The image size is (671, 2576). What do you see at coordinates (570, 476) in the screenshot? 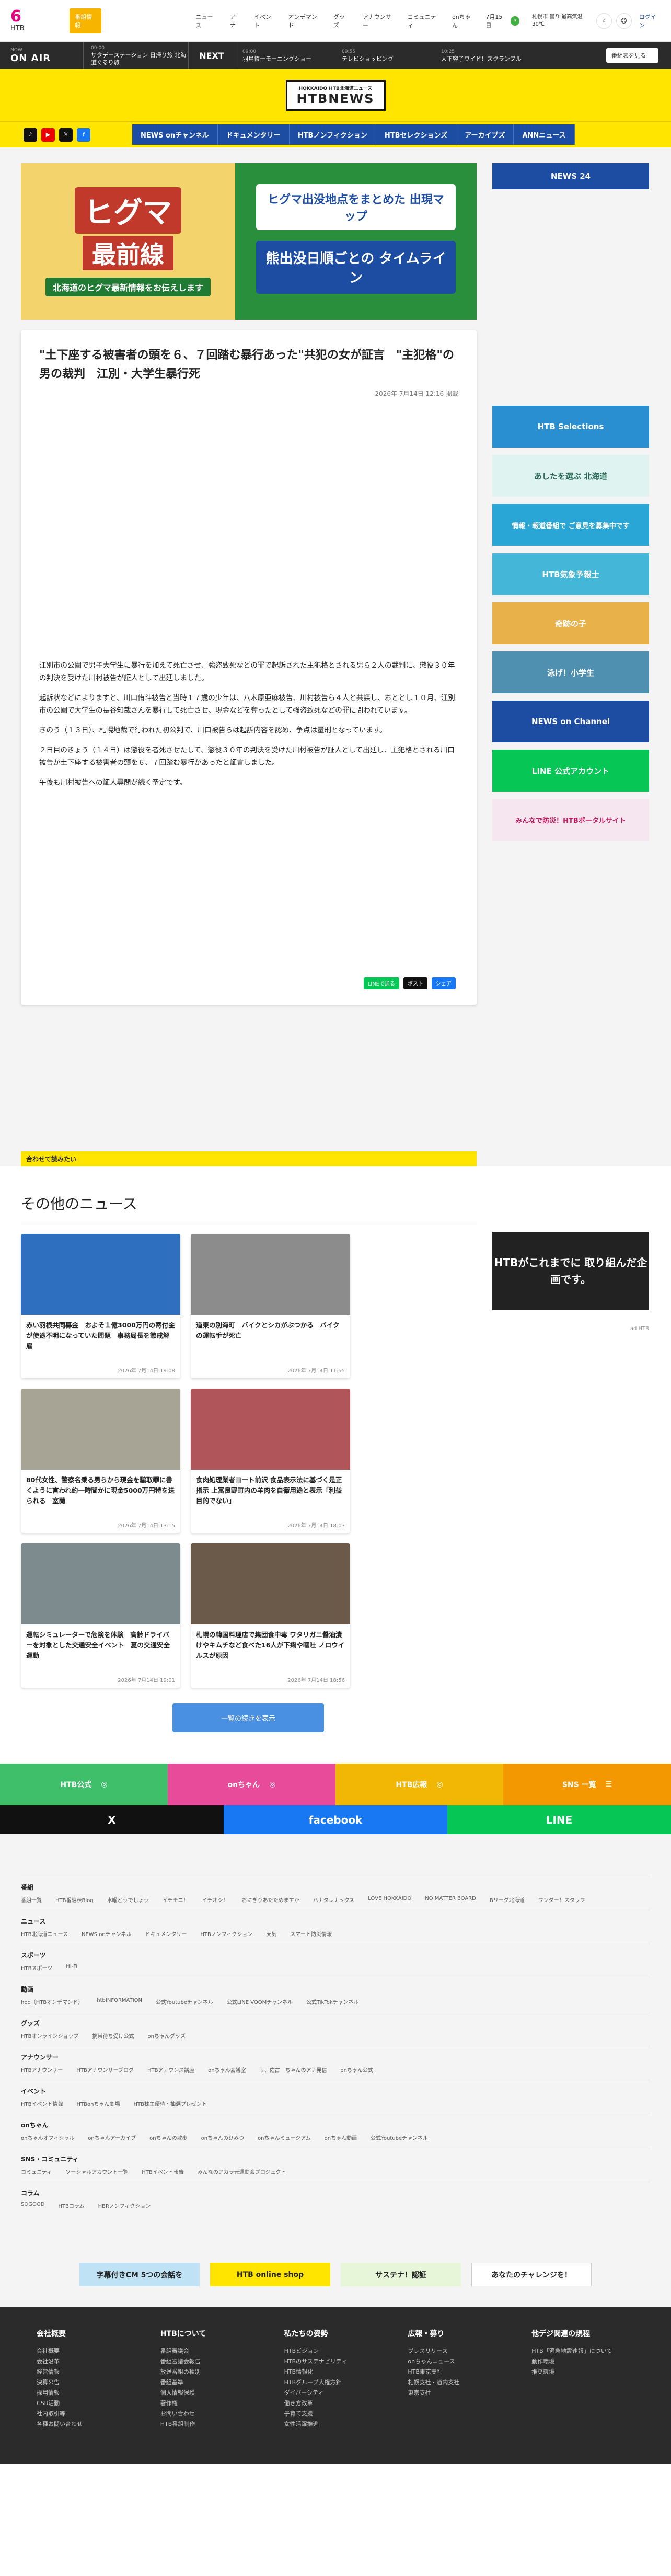
I see `sidebar-banner: あしたを選ぶ 北海道` at bounding box center [570, 476].